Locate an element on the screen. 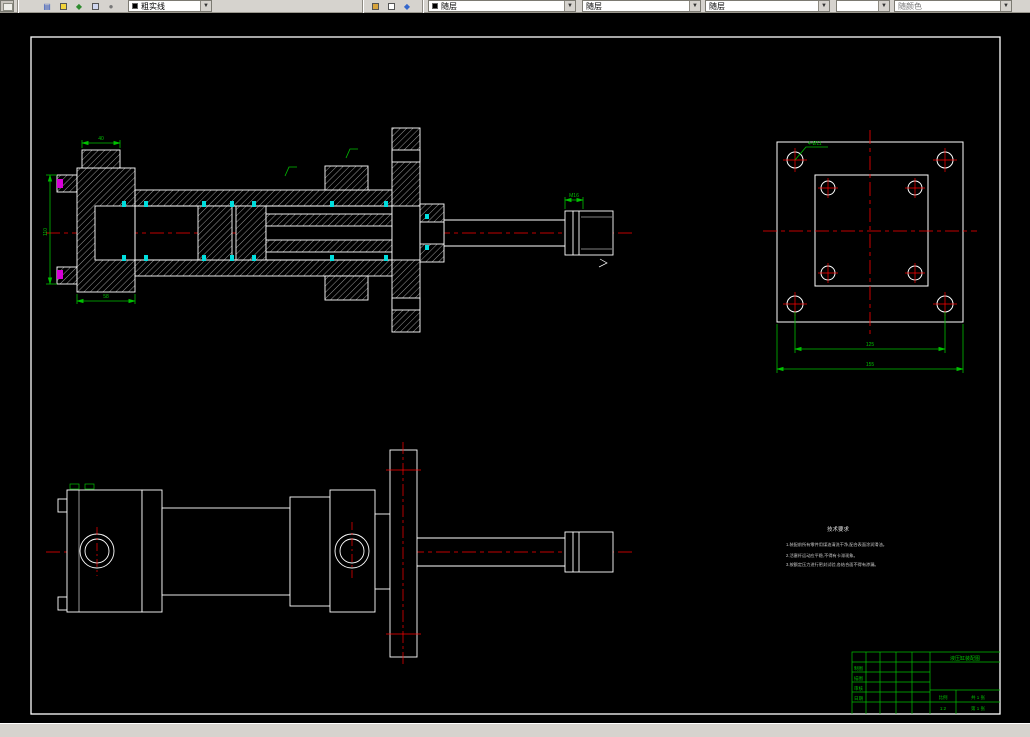 Image resolution: width=1030 pixels, height=737 pixels. tb-row-label: 制图 is located at coordinates (858, 668).